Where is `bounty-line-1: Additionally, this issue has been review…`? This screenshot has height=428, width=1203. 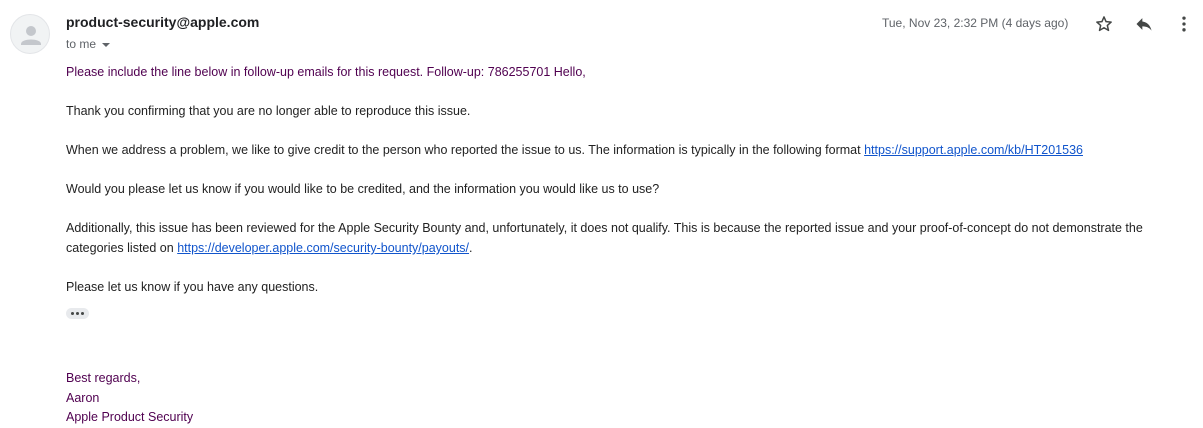
bounty-line-1: Additionally, this issue has been review… is located at coordinates (604, 228).